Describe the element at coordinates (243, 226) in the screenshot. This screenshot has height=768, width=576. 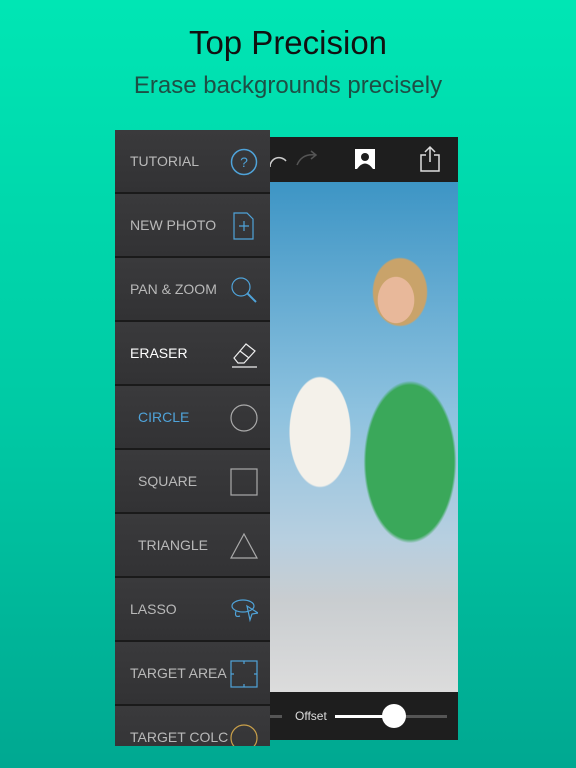
I see `new-document-icon` at that location.